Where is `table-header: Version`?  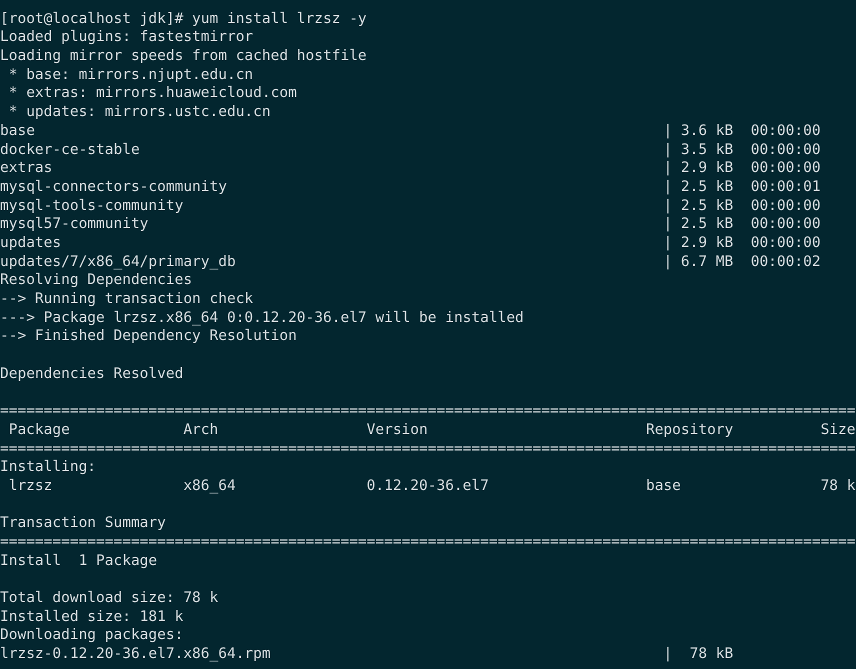 table-header: Version is located at coordinates (397, 430).